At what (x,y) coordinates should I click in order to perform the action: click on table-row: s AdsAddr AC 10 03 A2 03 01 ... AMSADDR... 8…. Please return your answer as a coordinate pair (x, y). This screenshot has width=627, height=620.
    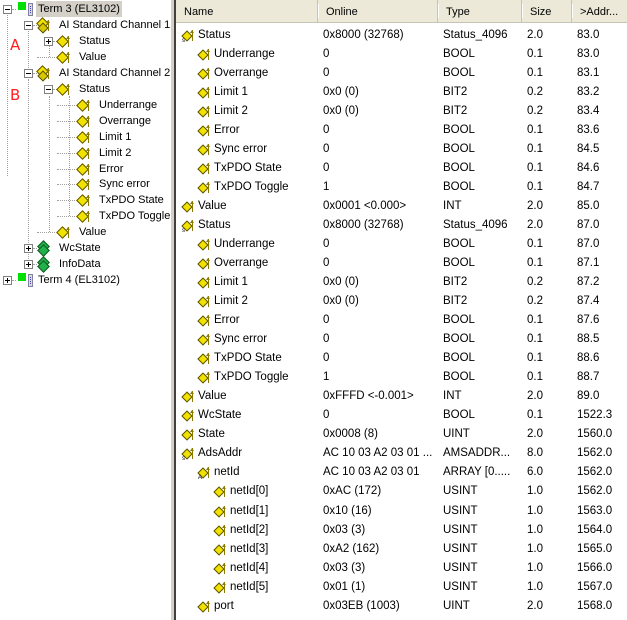
    Looking at the image, I should click on (401, 453).